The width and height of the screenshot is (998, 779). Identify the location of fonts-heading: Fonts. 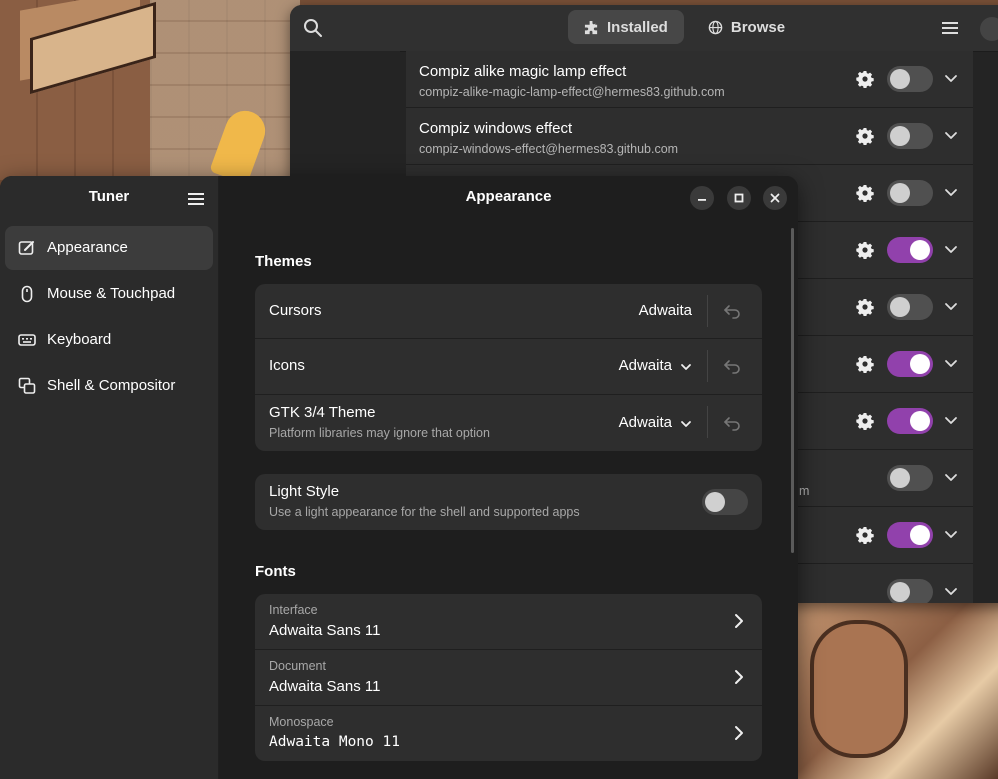
(275, 571).